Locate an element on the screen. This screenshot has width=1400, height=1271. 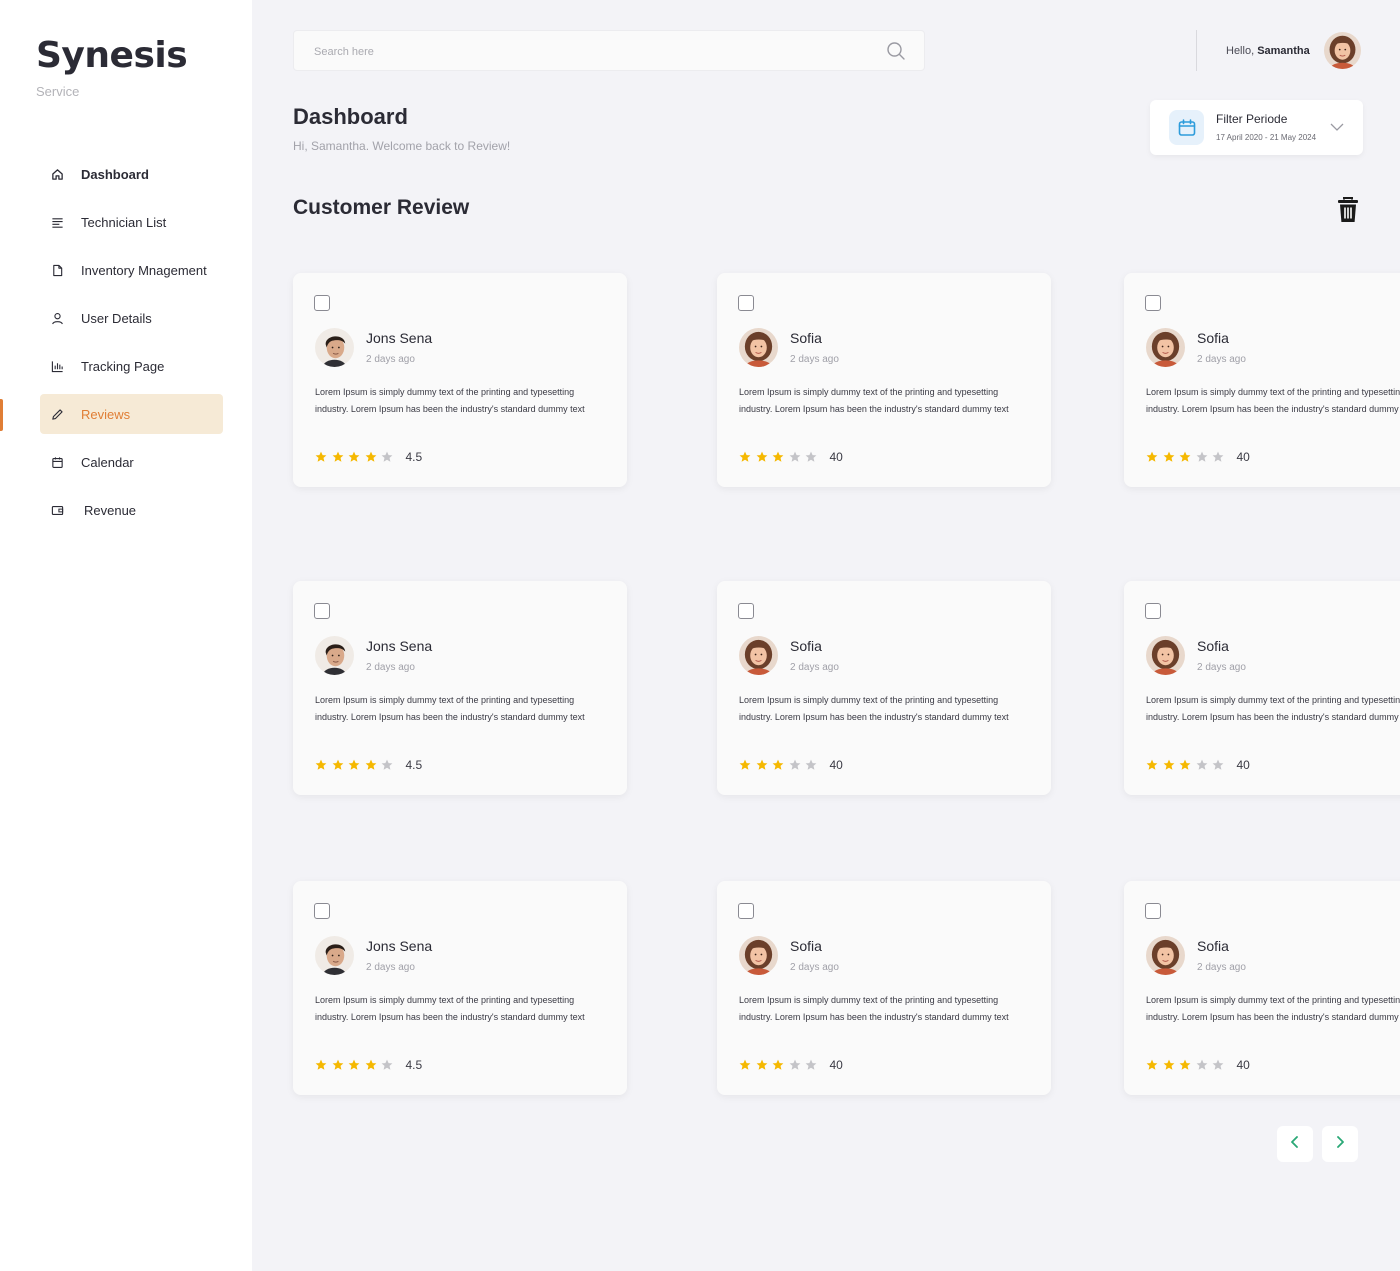
file-icon is located at coordinates (57, 270).